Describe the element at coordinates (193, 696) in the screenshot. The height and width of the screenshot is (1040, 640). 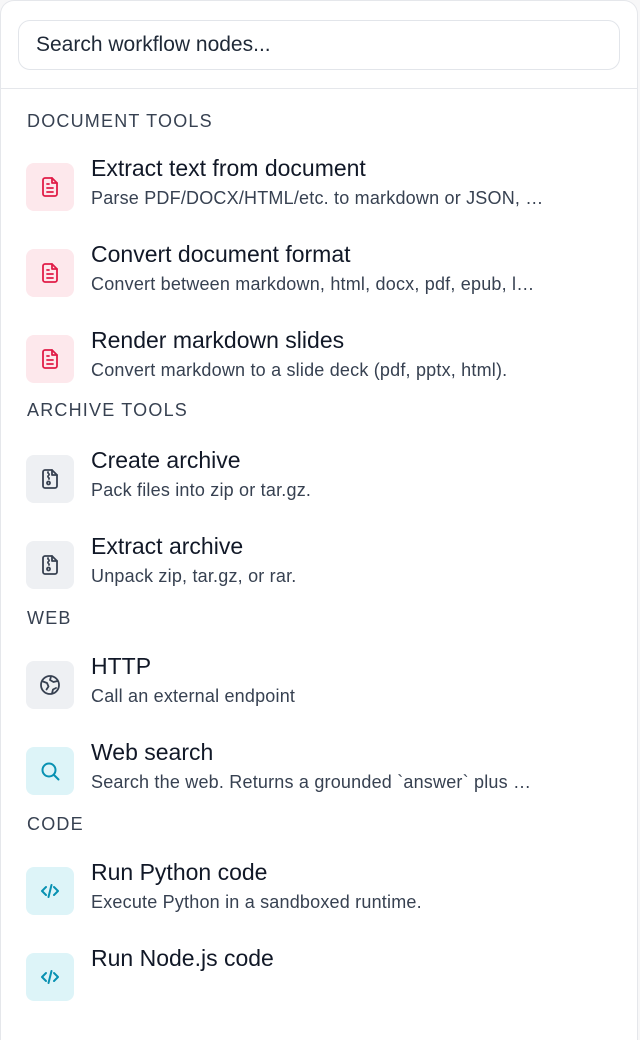
I see `node-description: Call an external endpoint` at that location.